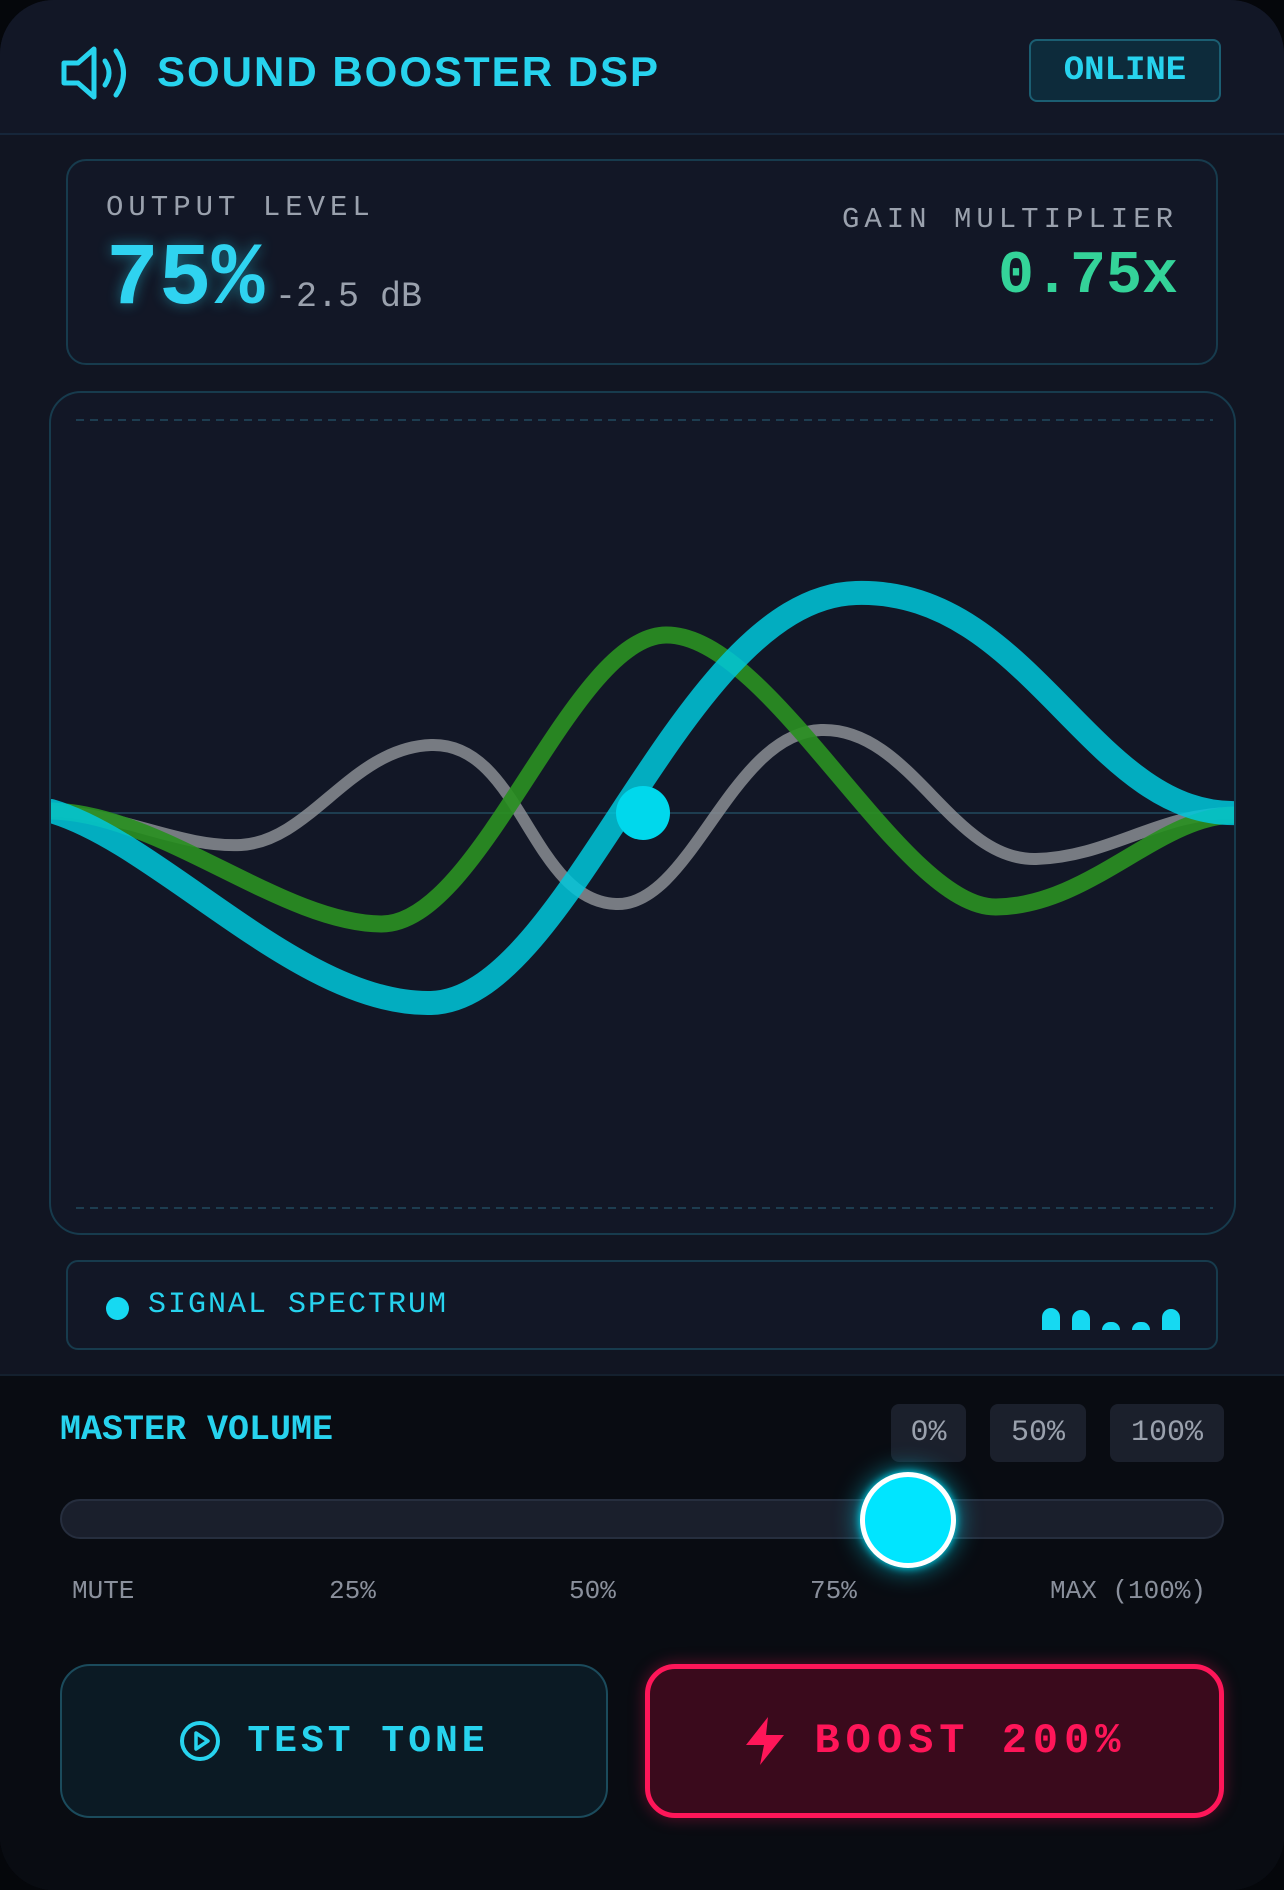  Describe the element at coordinates (117, 1308) in the screenshot. I see `spectrum-indicator-dot` at that location.